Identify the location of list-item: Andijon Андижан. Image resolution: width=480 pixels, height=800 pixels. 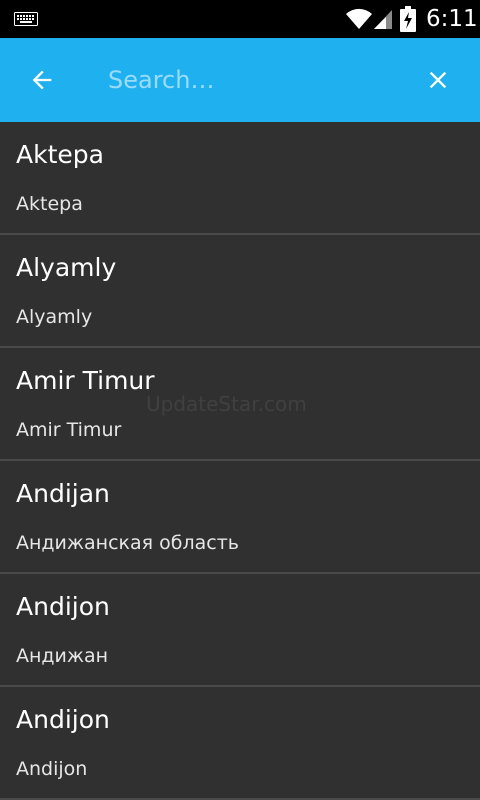
(240, 630).